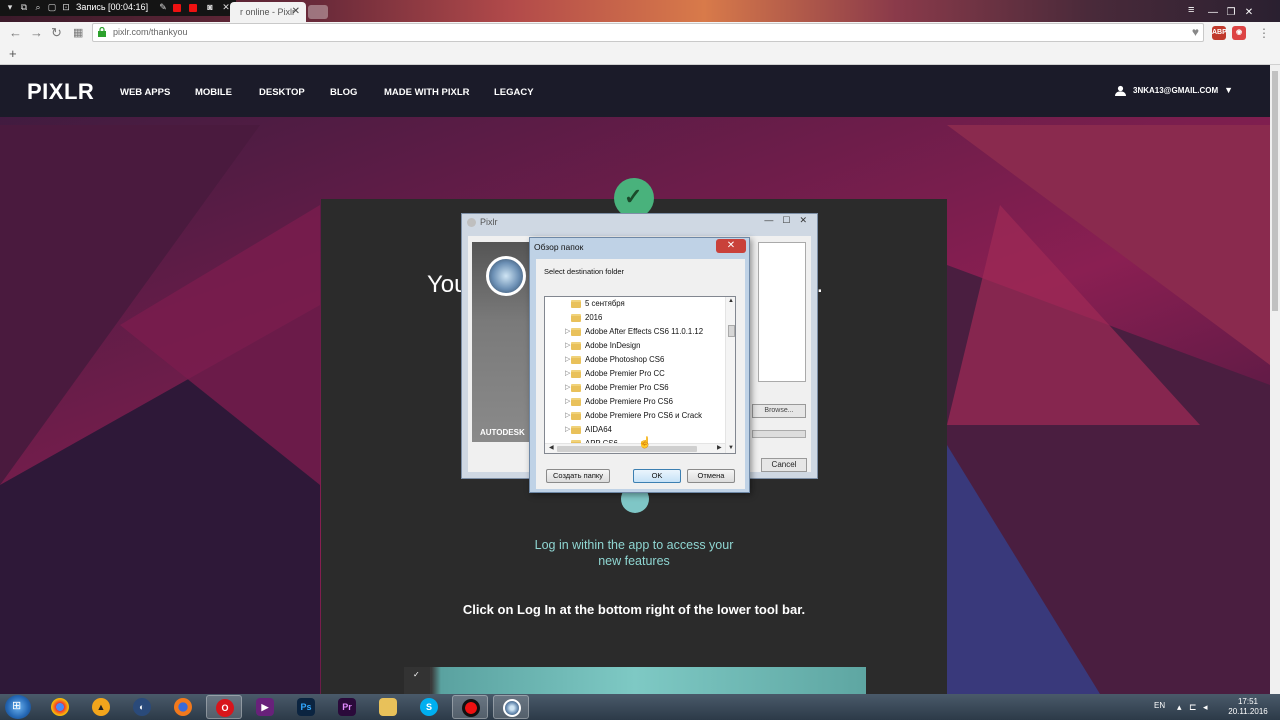  Describe the element at coordinates (343, 92) in the screenshot. I see `nav-blog: BLOG` at that location.